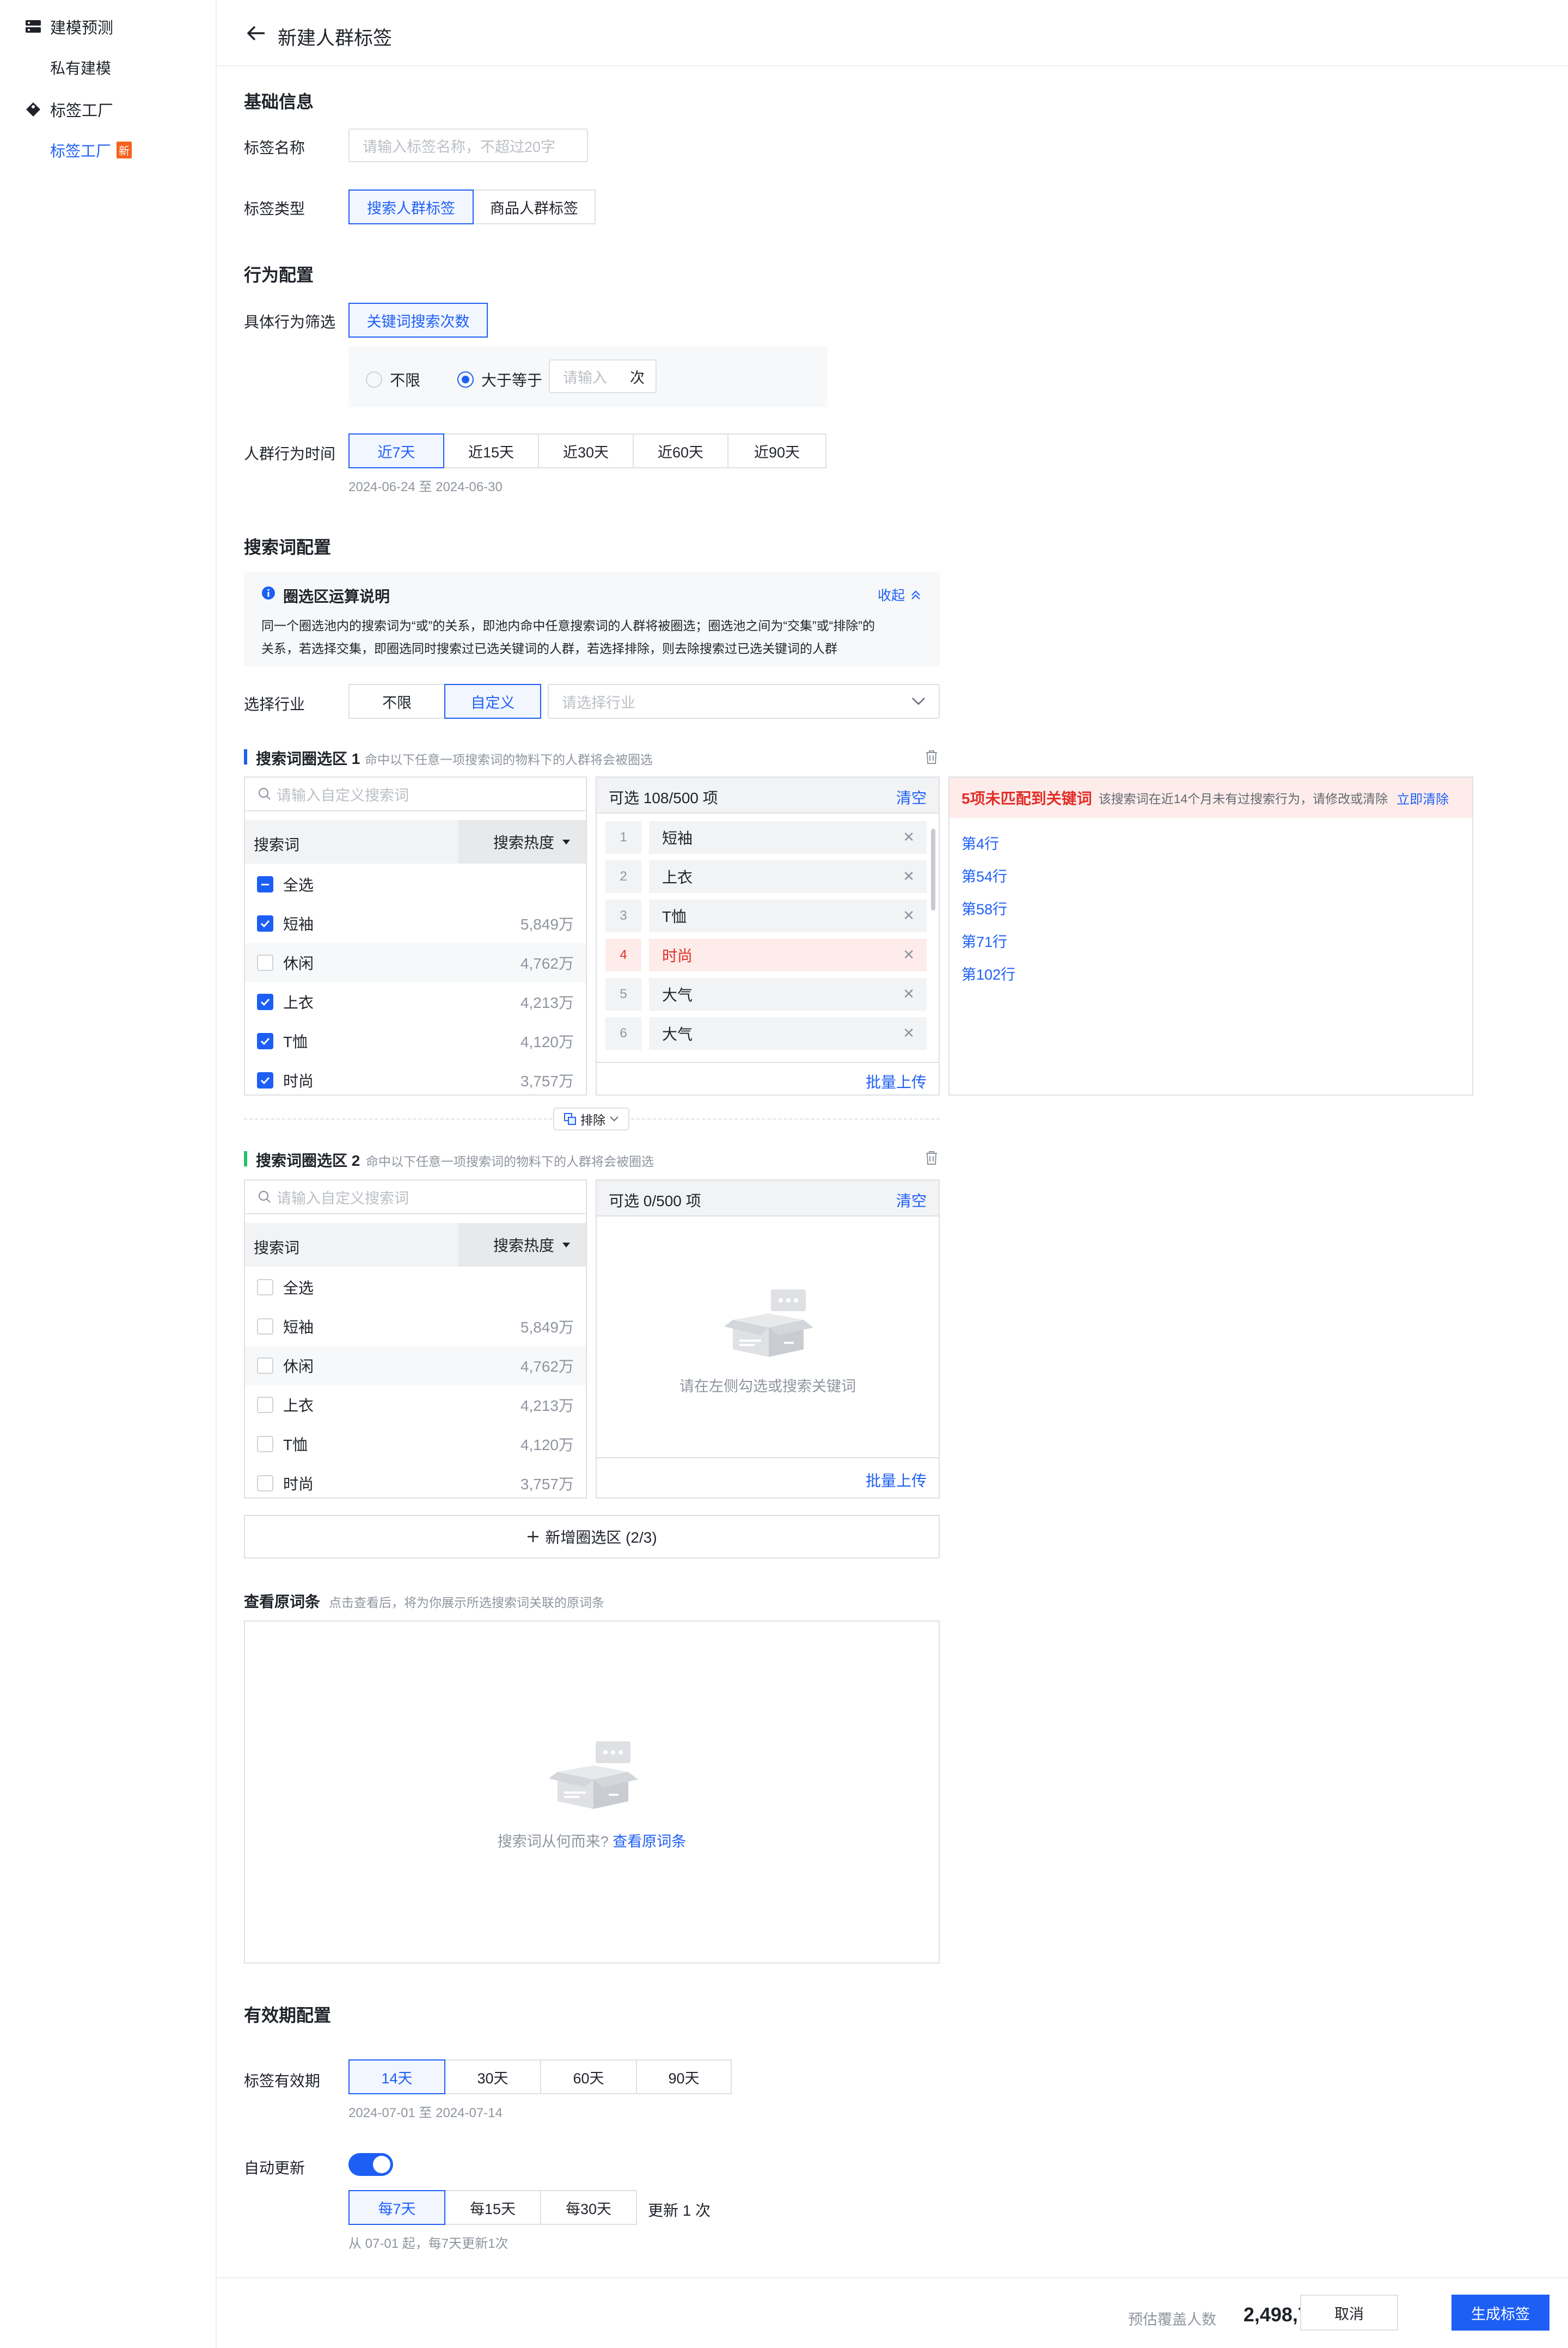 The width and height of the screenshot is (1568, 2348). I want to click on cancel-button: 取消, so click(1349, 2313).